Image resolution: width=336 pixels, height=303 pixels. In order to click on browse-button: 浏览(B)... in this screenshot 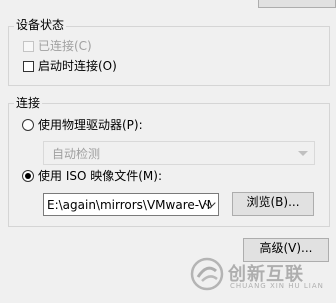, I will do `click(273, 204)`.